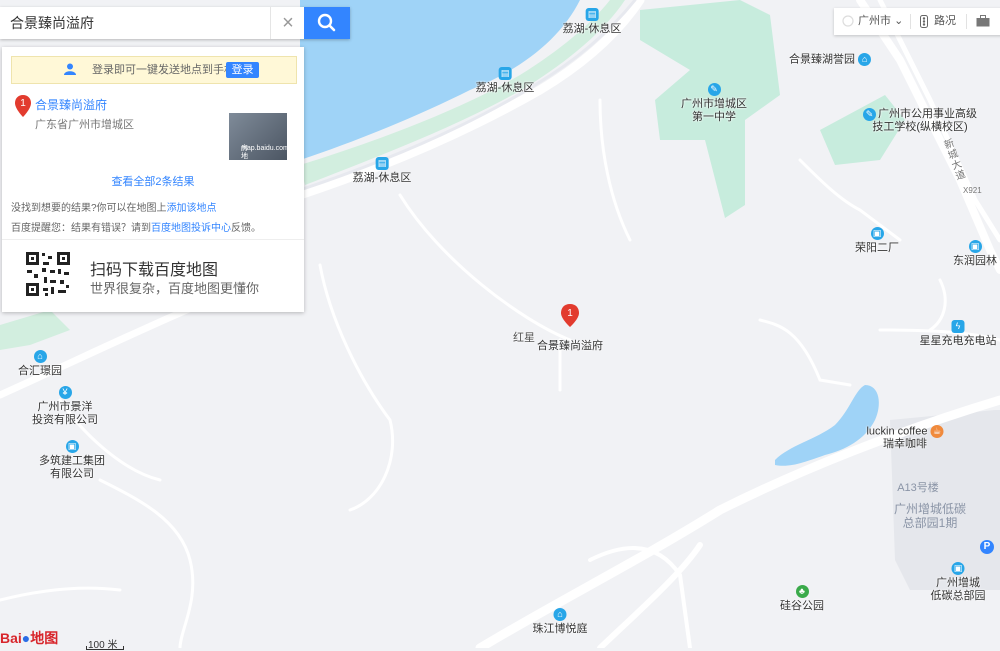  I want to click on office-icon: ▣, so click(958, 568).